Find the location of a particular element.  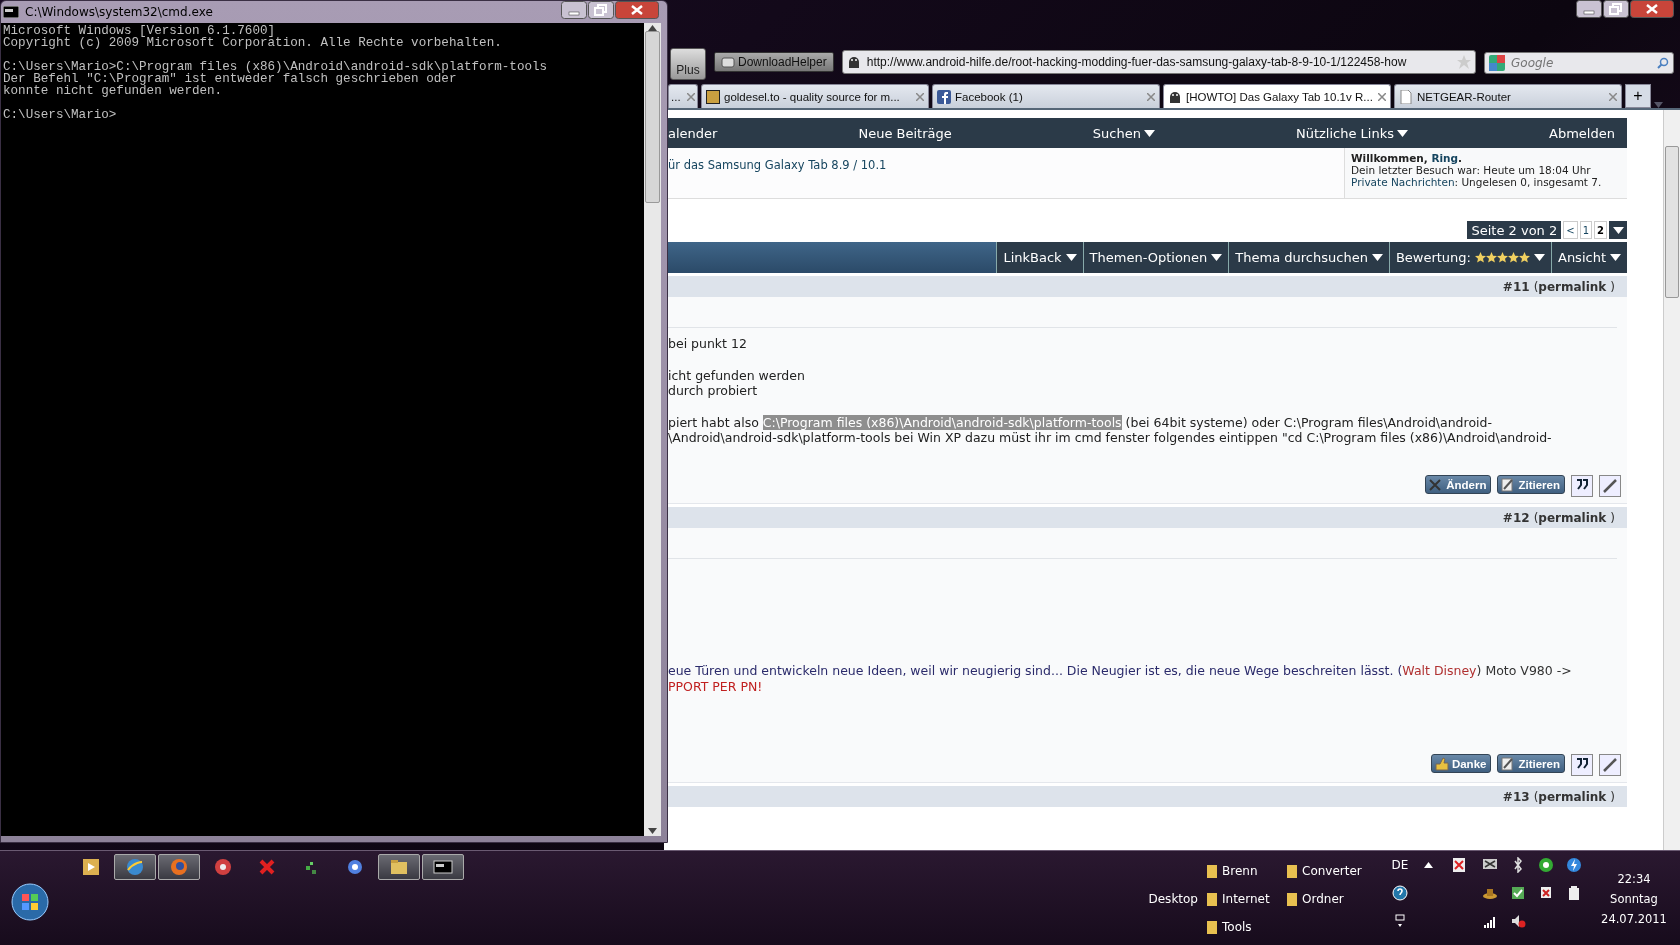

folder-link: Internet is located at coordinates (1246, 898).